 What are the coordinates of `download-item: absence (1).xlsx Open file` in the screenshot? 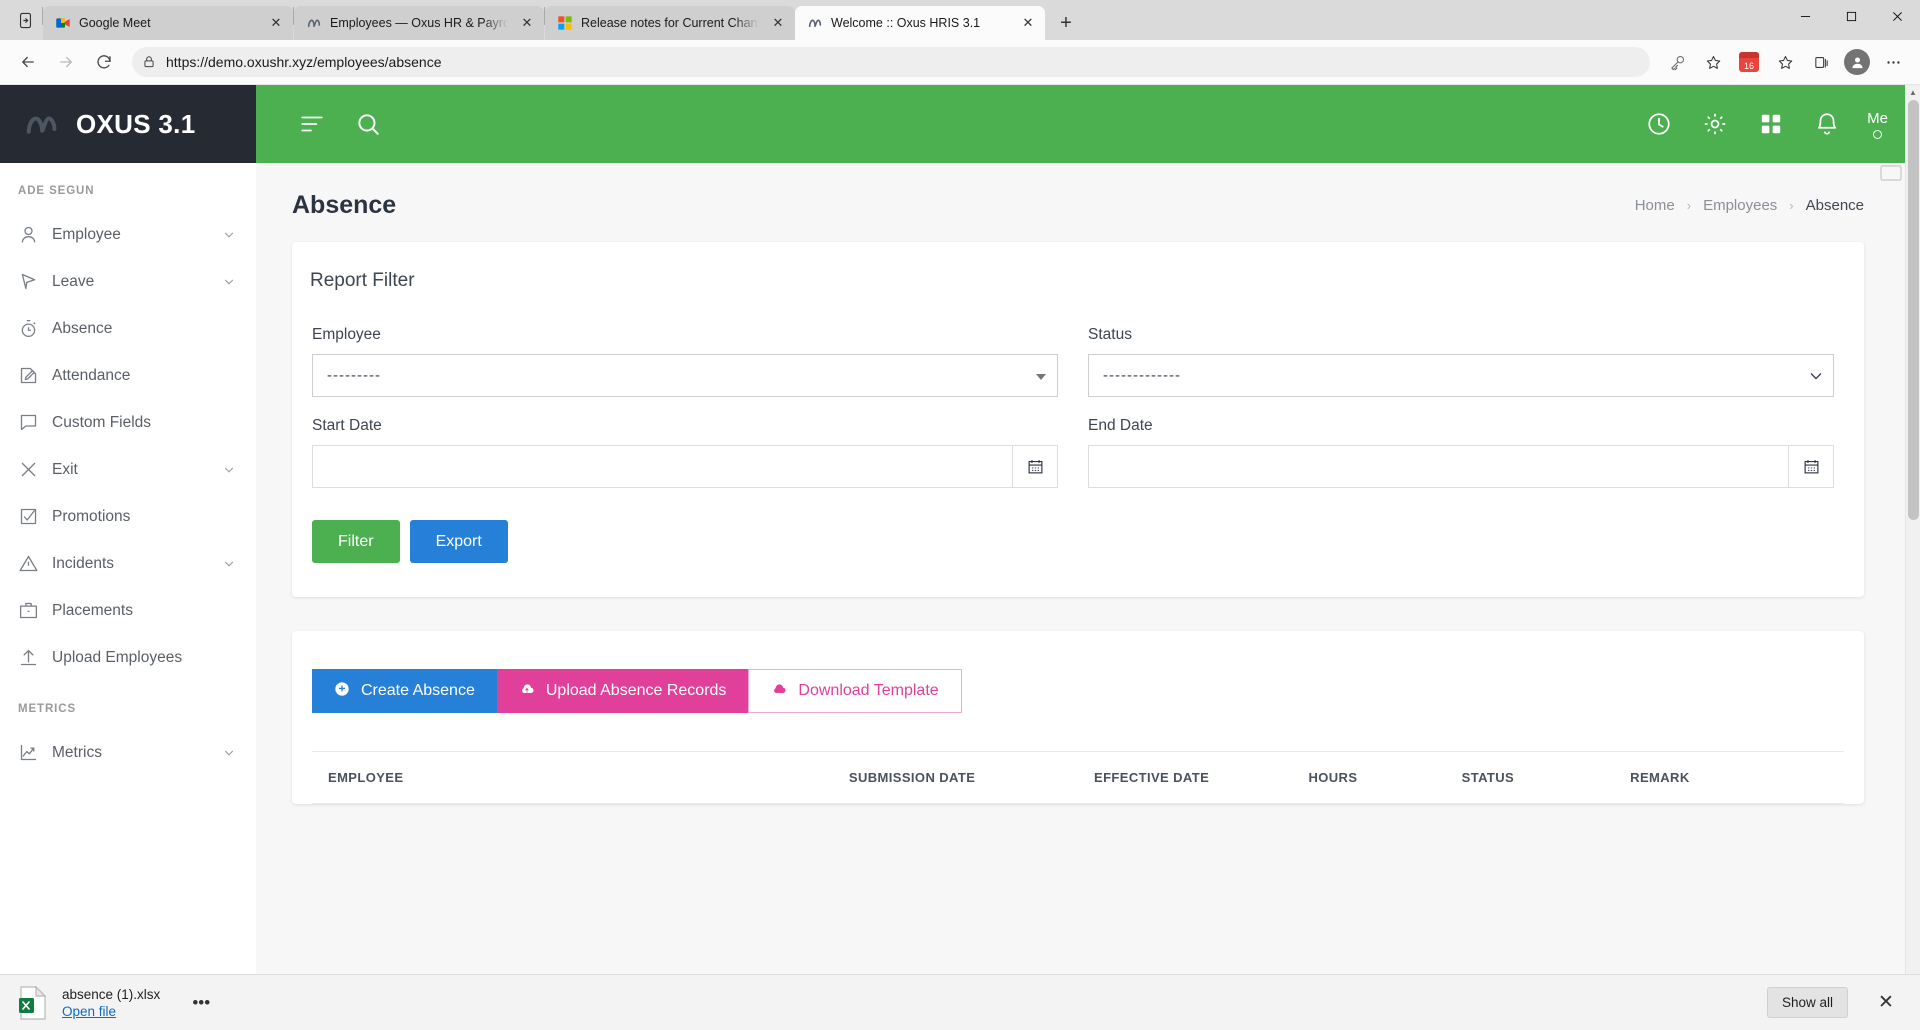 It's located at (111, 1003).